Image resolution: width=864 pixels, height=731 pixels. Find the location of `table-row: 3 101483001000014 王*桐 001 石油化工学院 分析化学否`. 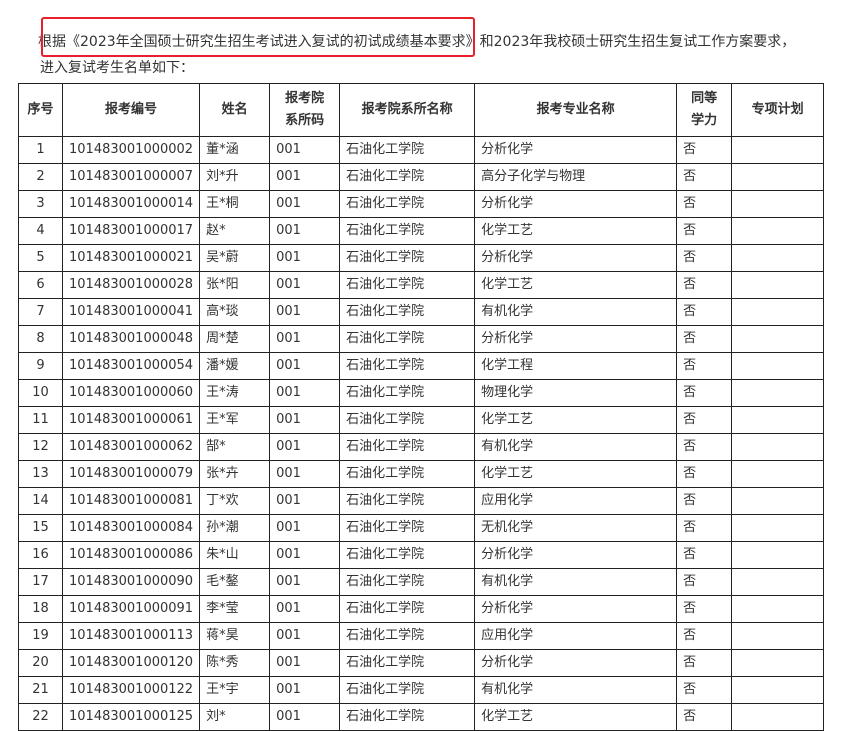

table-row: 3 101483001000014 王*桐 001 石油化工学院 分析化学否 is located at coordinates (421, 204).